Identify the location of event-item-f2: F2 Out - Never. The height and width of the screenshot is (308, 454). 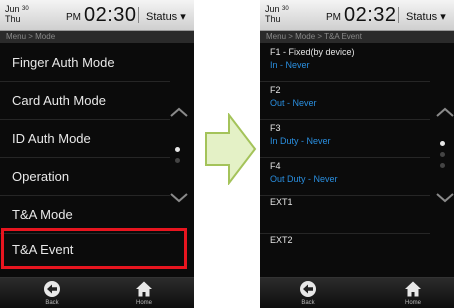
(345, 101).